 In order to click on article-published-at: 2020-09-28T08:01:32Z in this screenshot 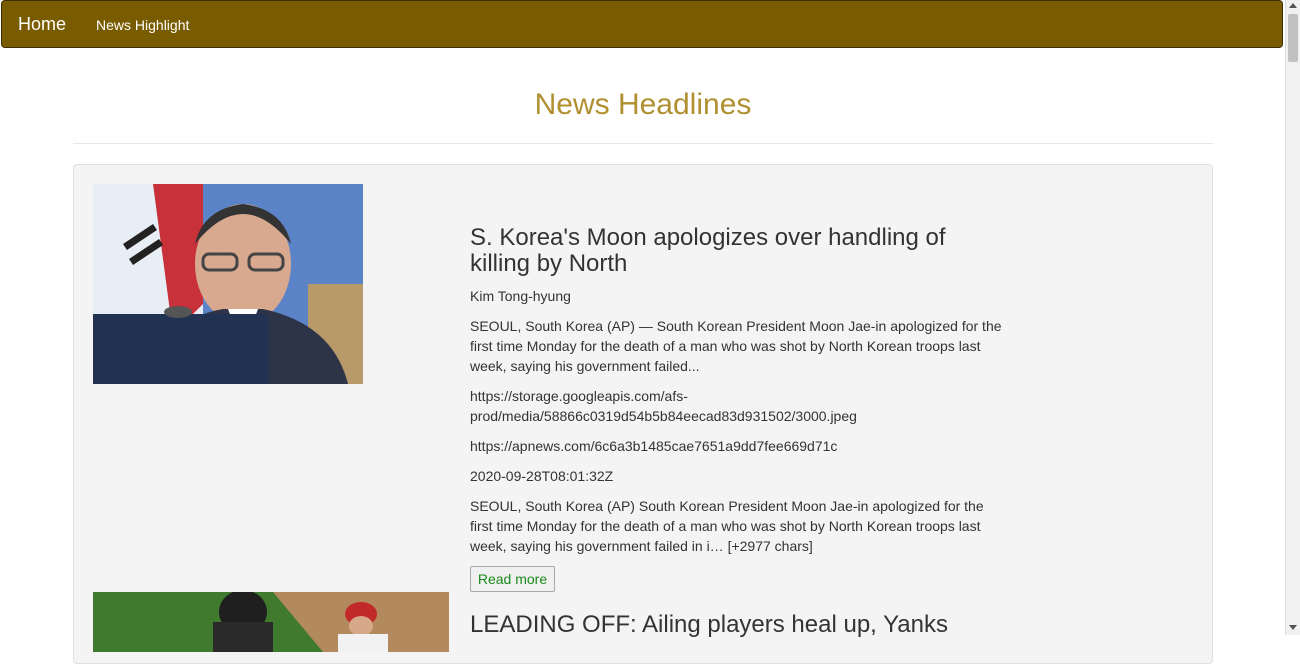, I will do `click(542, 476)`.